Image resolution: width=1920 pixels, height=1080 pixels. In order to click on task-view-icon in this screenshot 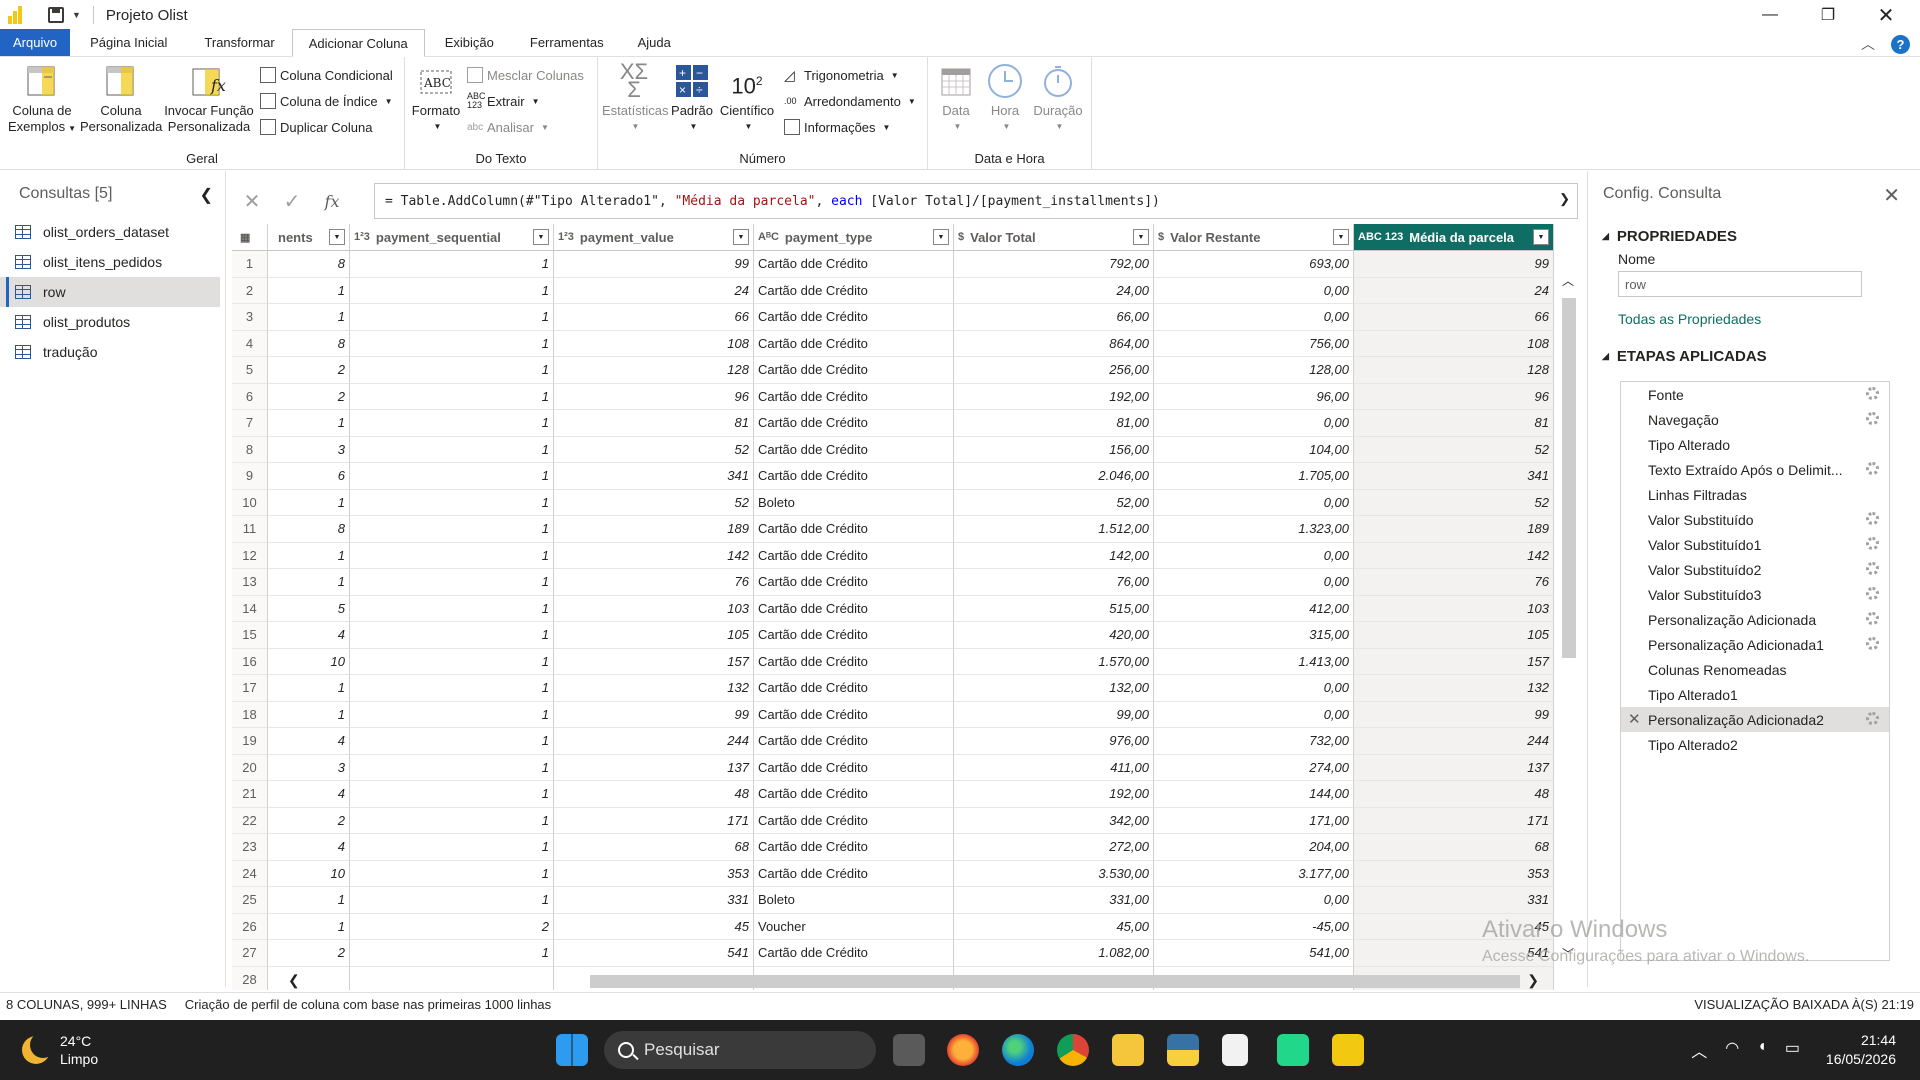, I will do `click(909, 1050)`.